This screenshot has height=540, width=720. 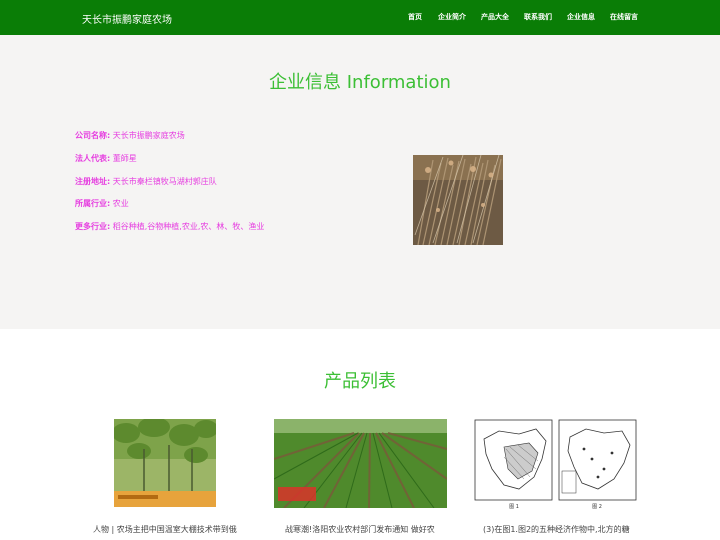 I want to click on info-value: 天长市秦栏镇牧马湖村郭庄队, so click(x=164, y=181).